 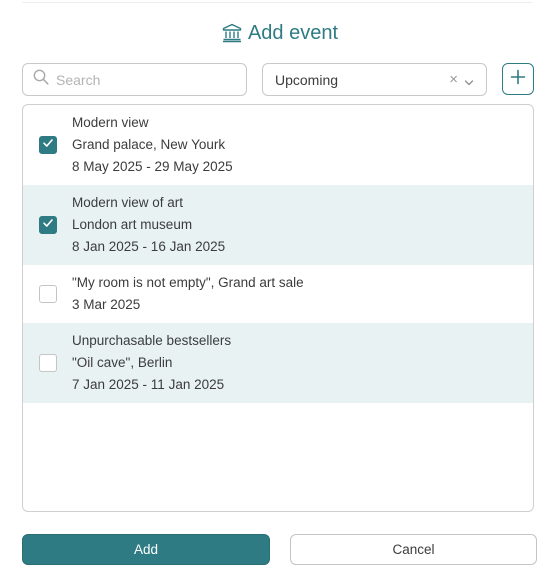 What do you see at coordinates (307, 79) in the screenshot?
I see `filter-selected-value: Upcoming` at bounding box center [307, 79].